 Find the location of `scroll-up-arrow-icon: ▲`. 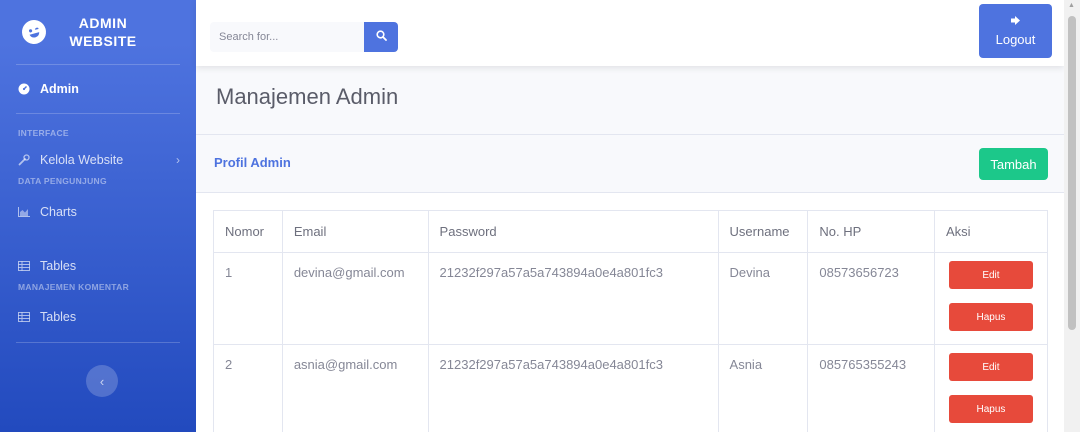

scroll-up-arrow-icon: ▲ is located at coordinates (1071, 5).